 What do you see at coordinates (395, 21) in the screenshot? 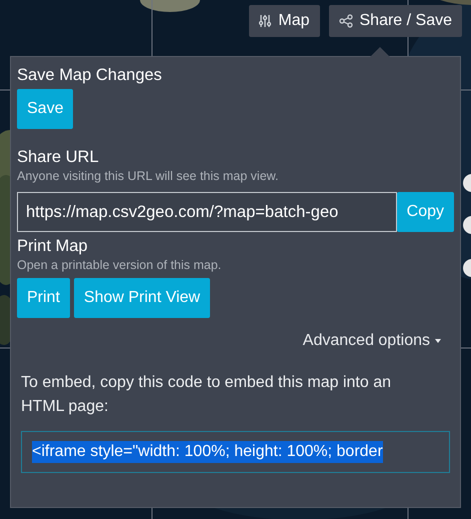
I see `toolbar-button: Share / Save` at bounding box center [395, 21].